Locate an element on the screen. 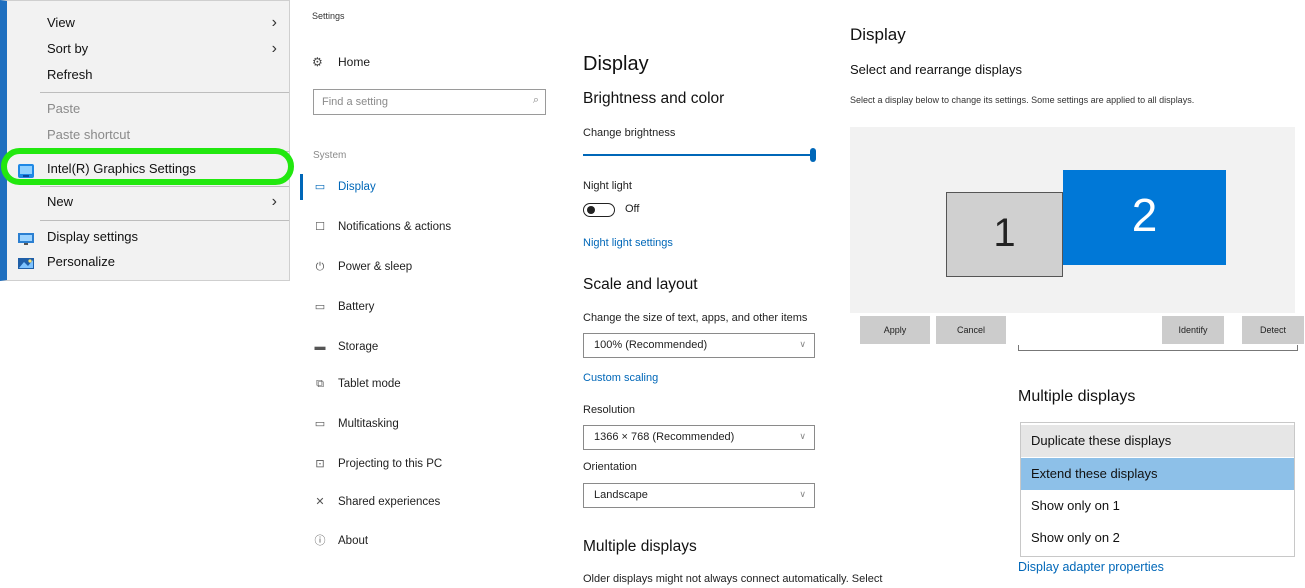 Image resolution: width=1305 pixels, height=588 pixels. menu-item-refresh: Refresh is located at coordinates (148, 75).